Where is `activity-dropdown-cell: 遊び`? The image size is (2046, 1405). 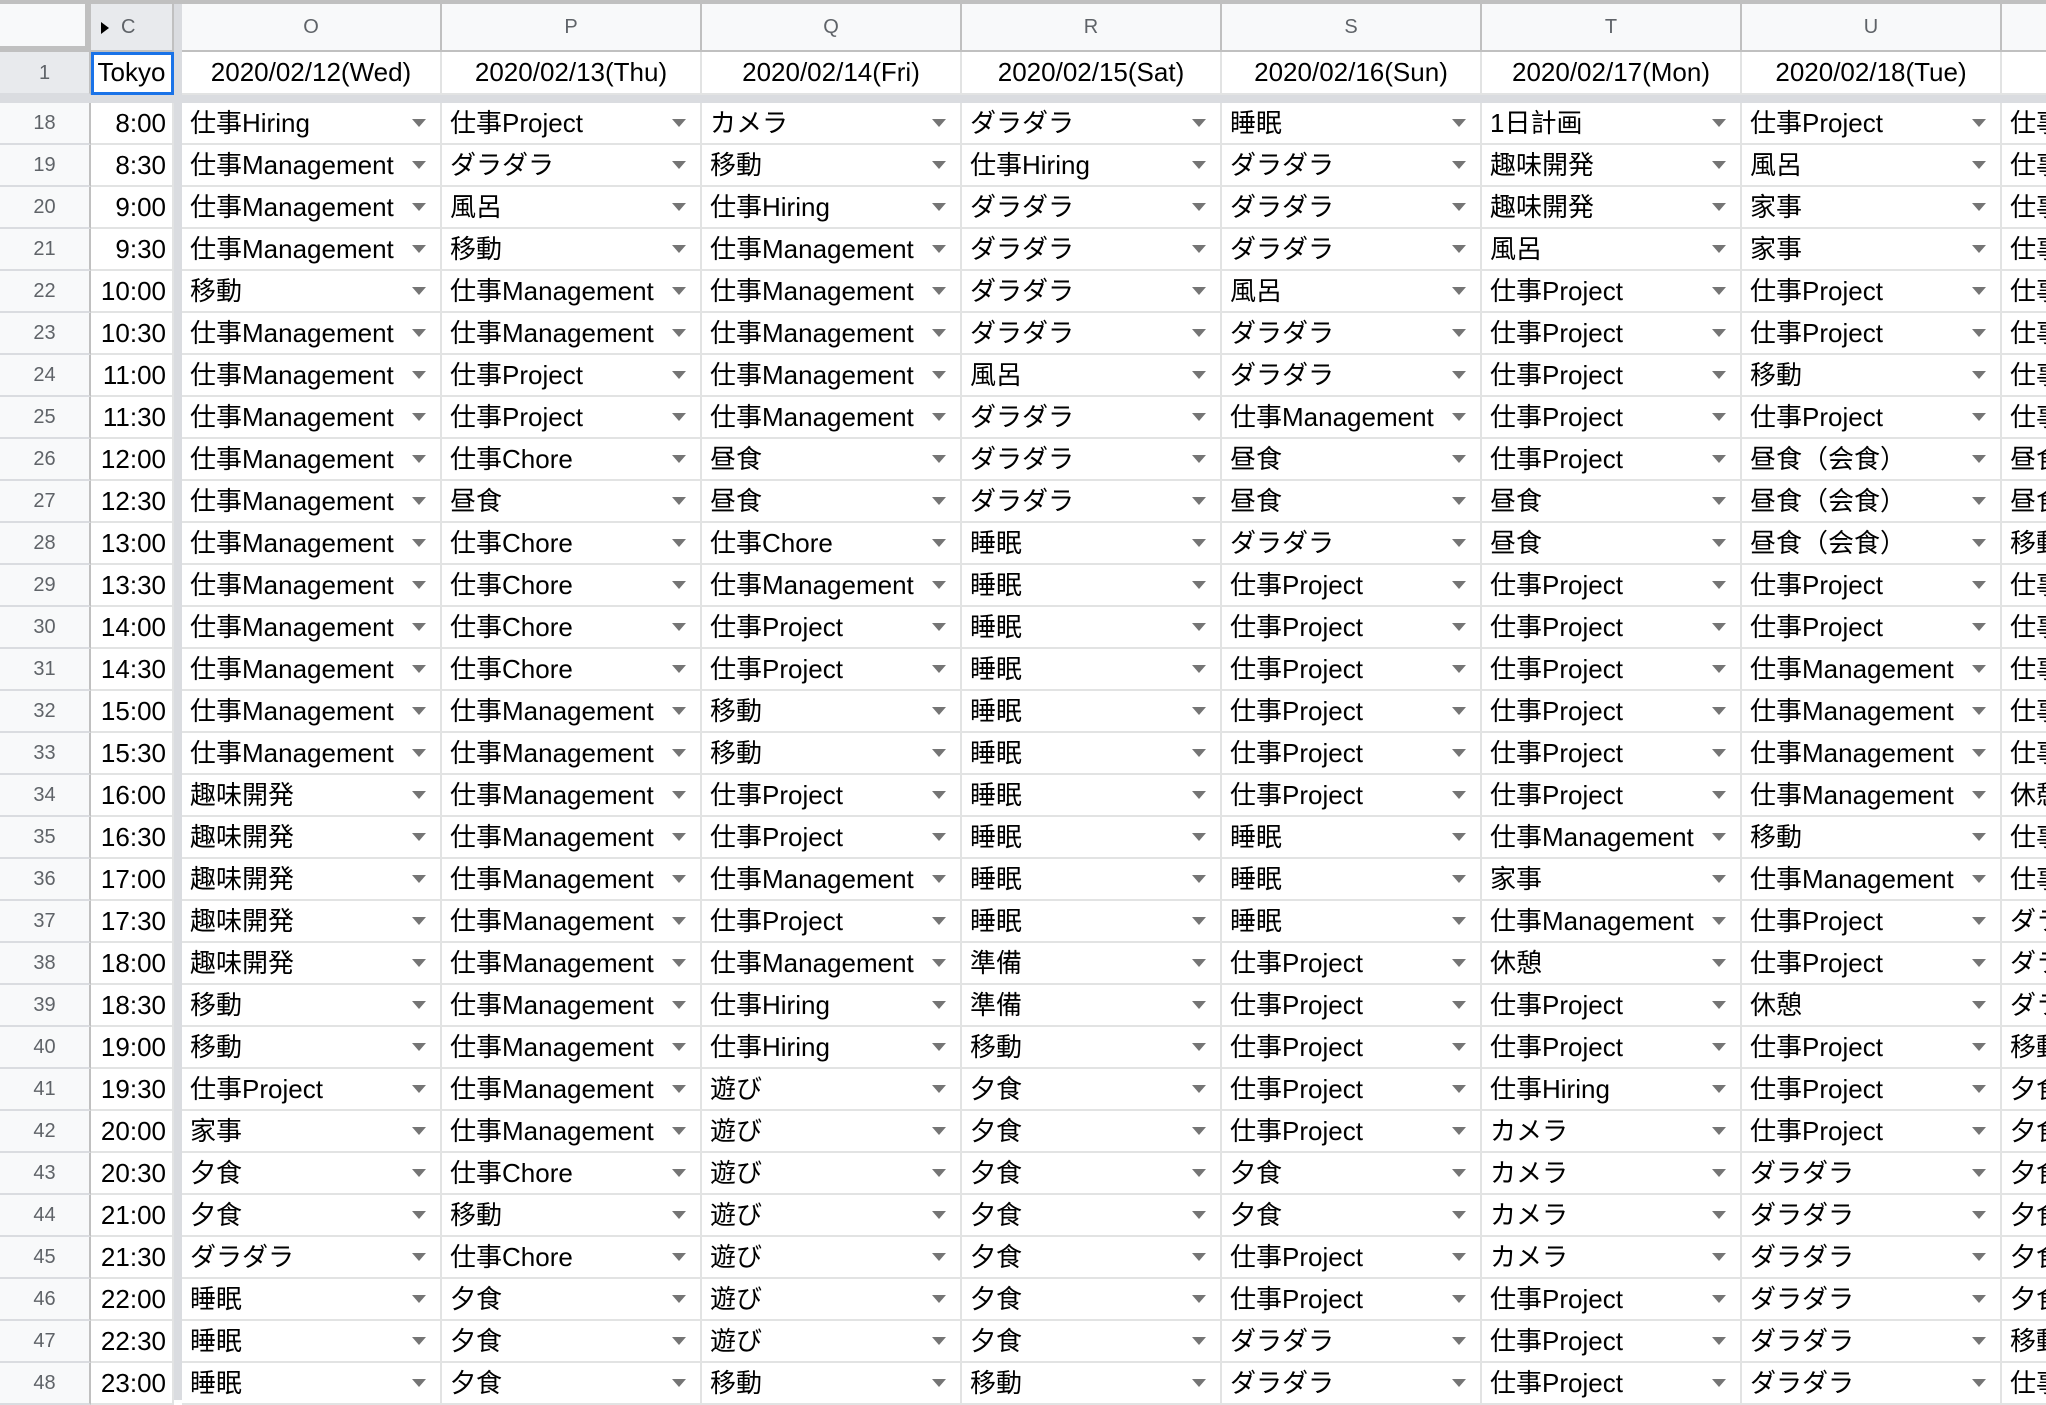
activity-dropdown-cell: 遊び is located at coordinates (832, 1216).